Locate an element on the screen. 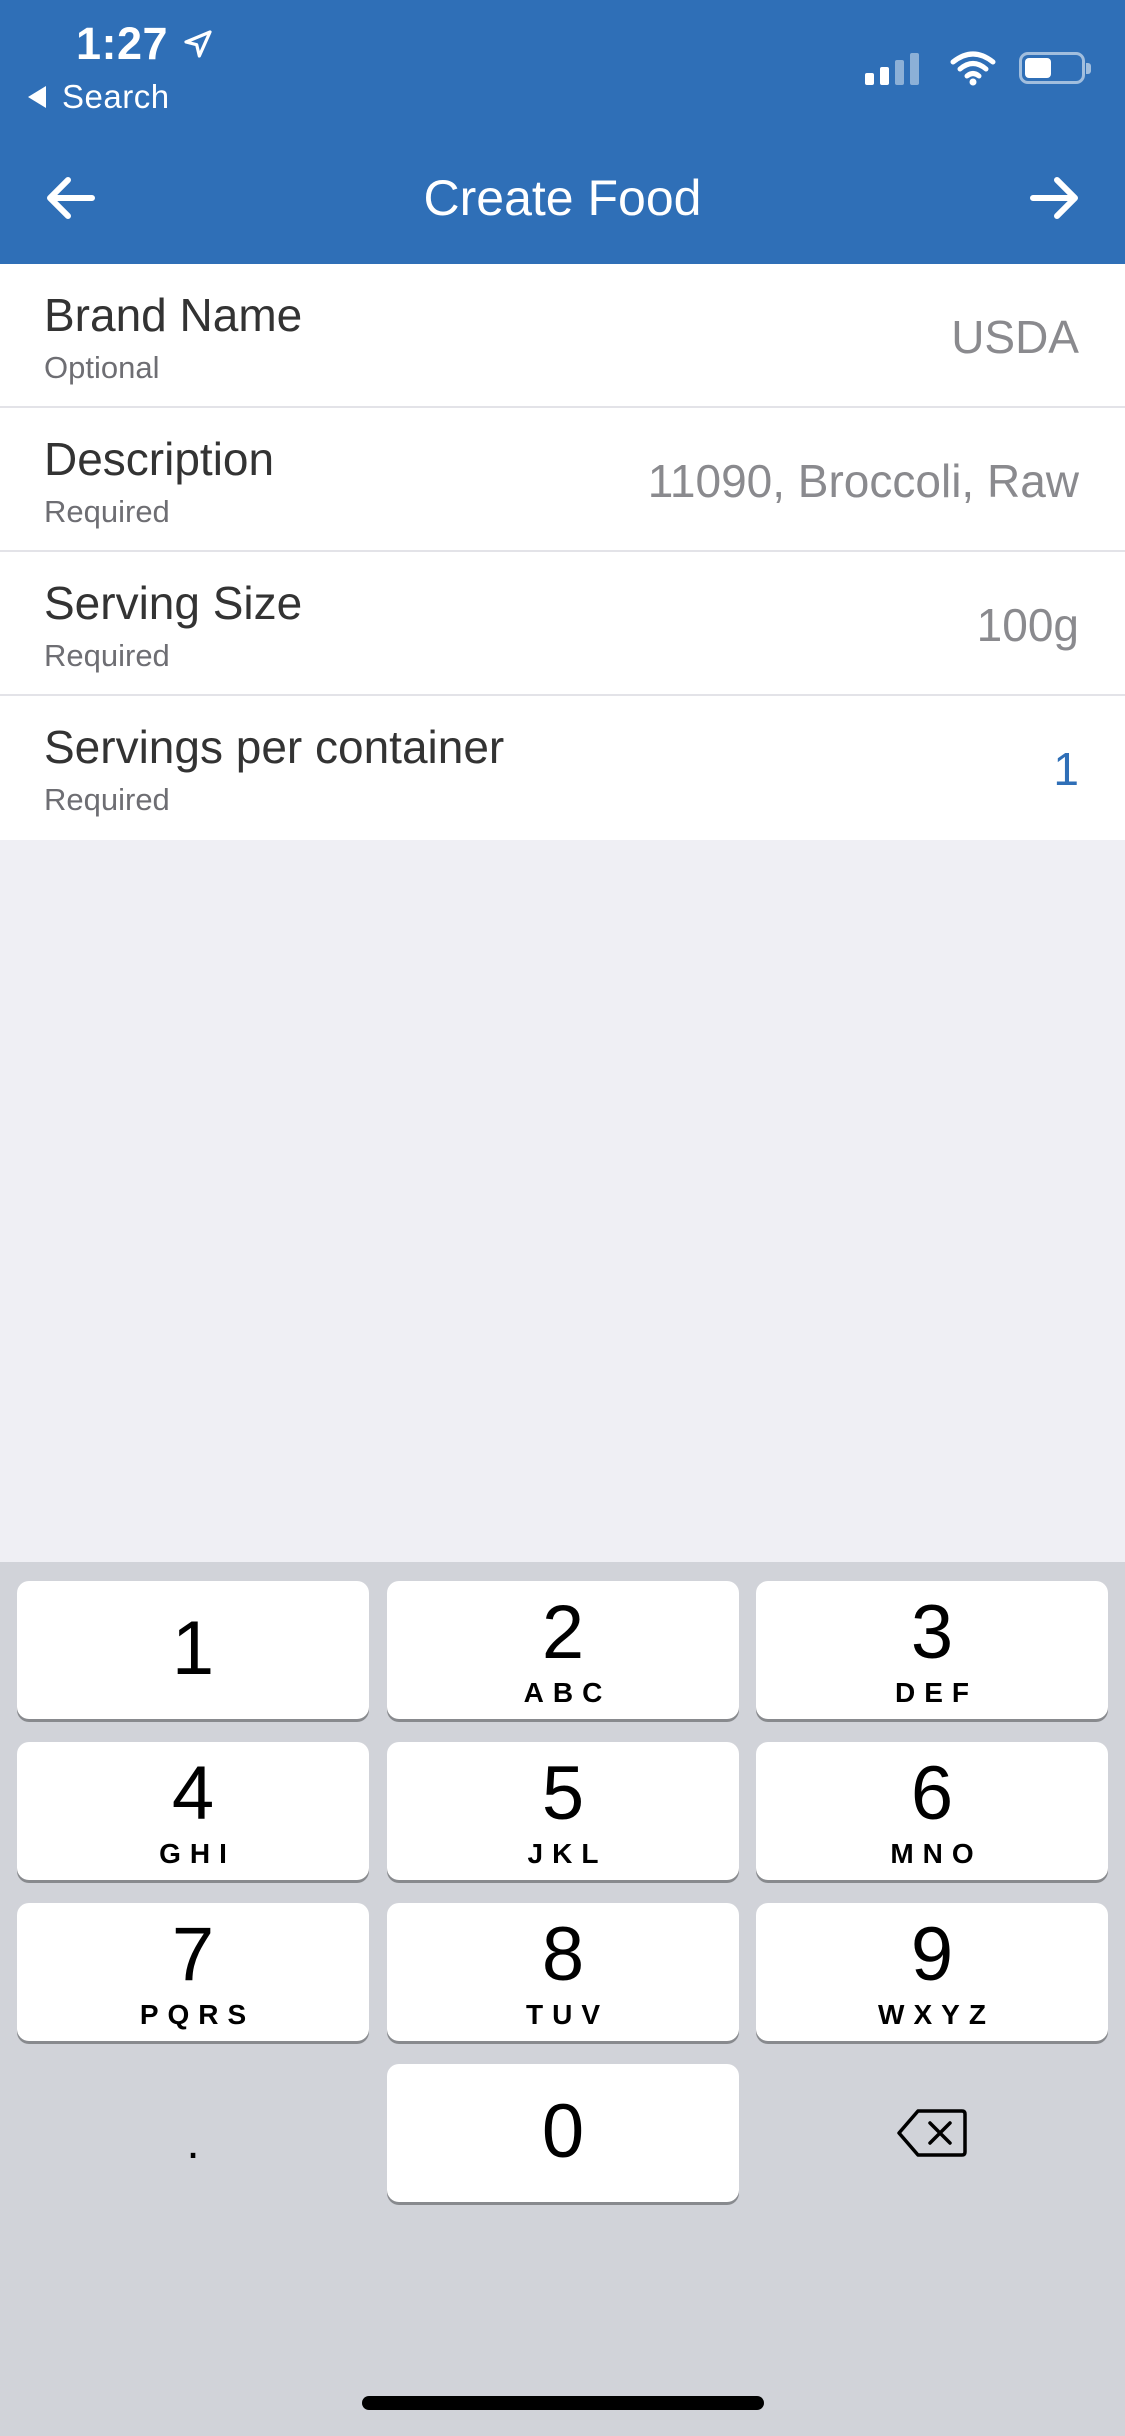 The width and height of the screenshot is (1125, 2436). backspace-icon is located at coordinates (932, 2133).